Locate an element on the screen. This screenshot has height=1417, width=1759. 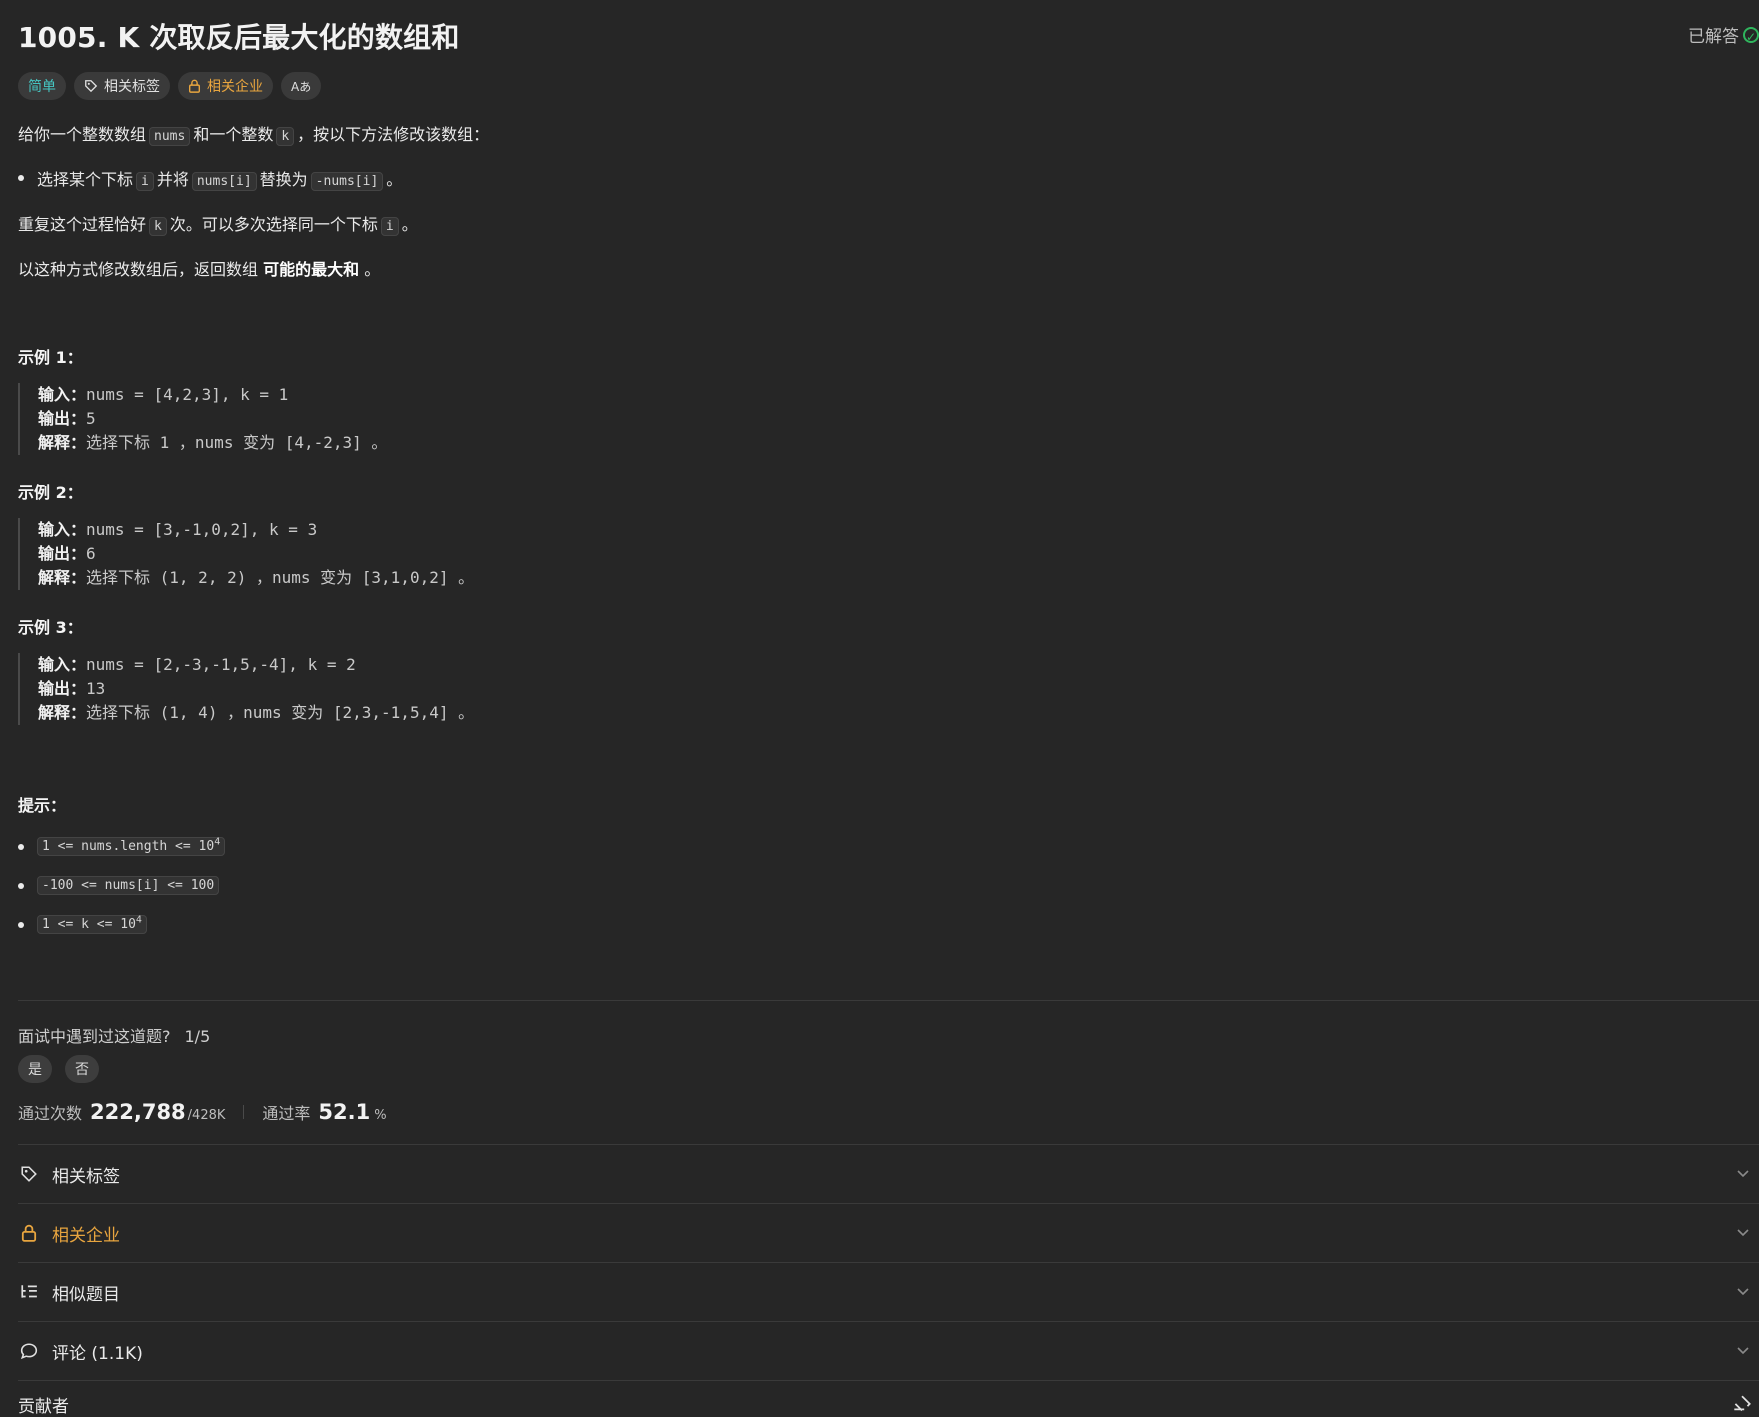
comment-icon is located at coordinates (29, 1351).